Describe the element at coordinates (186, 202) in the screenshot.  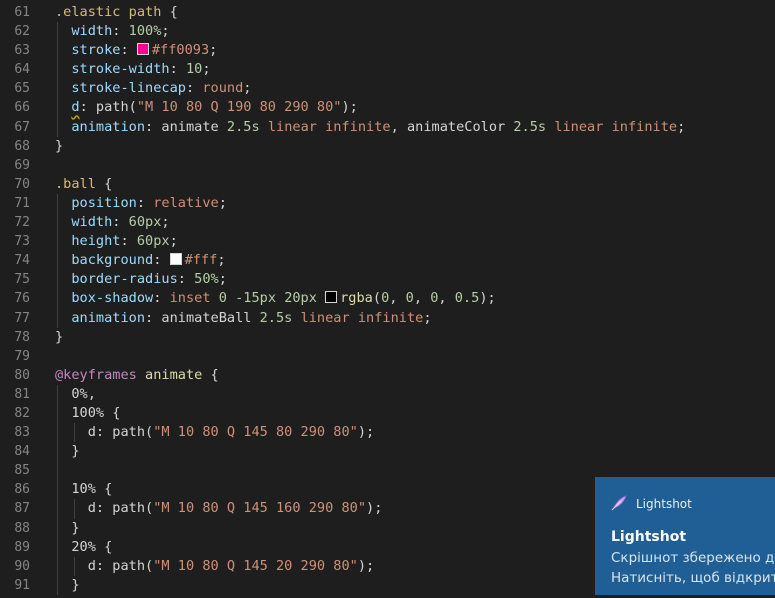
I see `token: relative` at that location.